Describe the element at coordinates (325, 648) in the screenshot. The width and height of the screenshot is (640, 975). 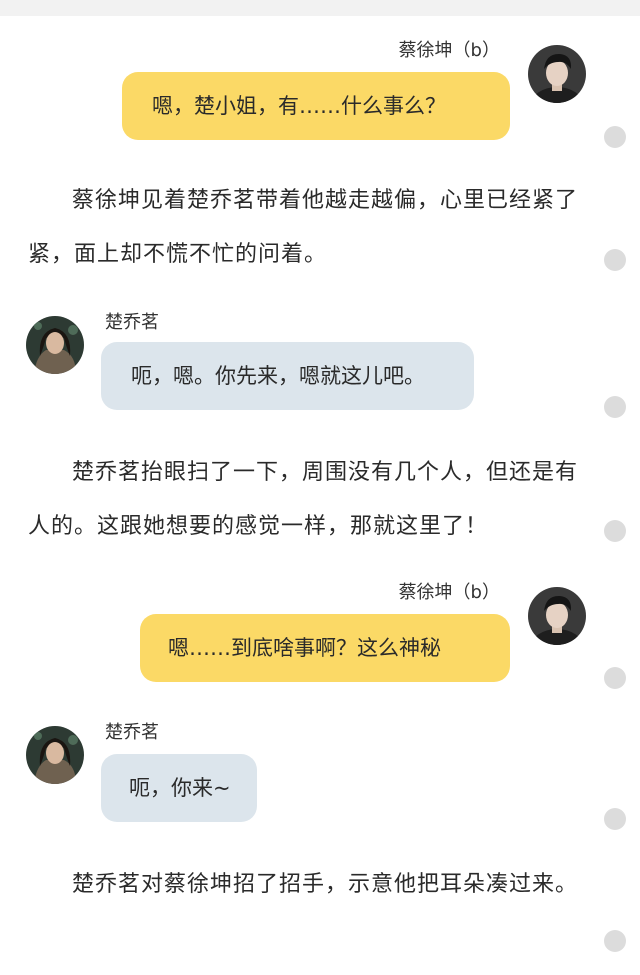
I see `chat-bubble: 嗯……到底啥事啊？这么神秘` at that location.